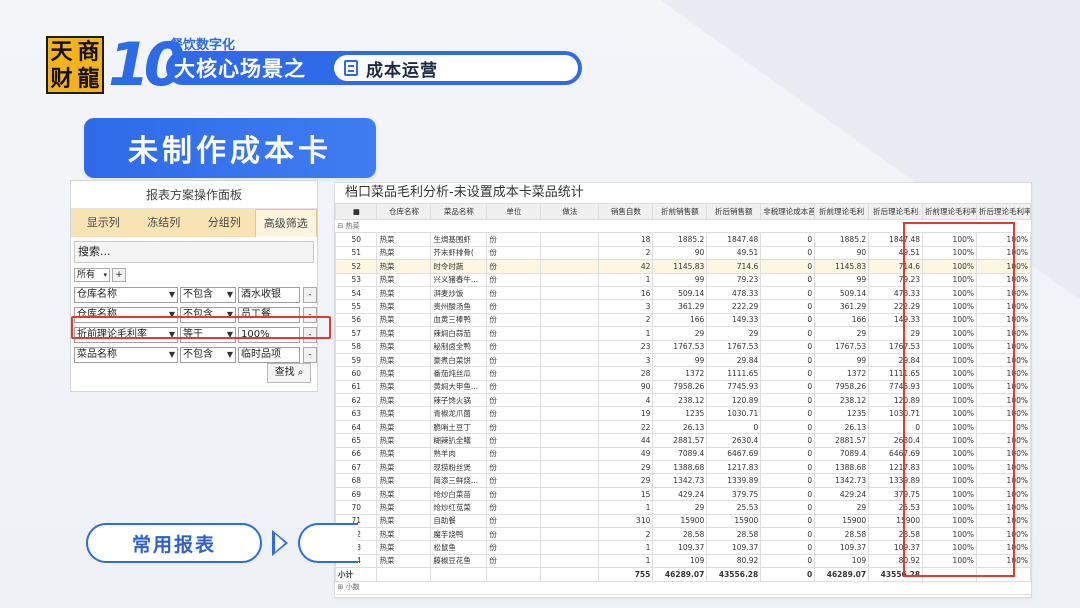 This screenshot has height=608, width=1080. I want to click on empty-cell, so click(513, 595).